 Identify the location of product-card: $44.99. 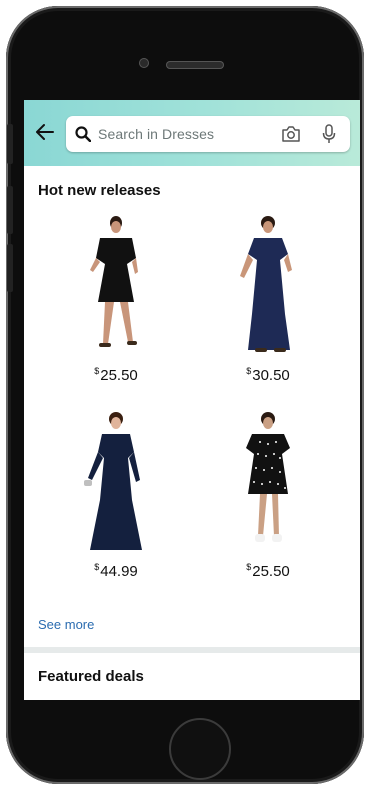
(116, 495).